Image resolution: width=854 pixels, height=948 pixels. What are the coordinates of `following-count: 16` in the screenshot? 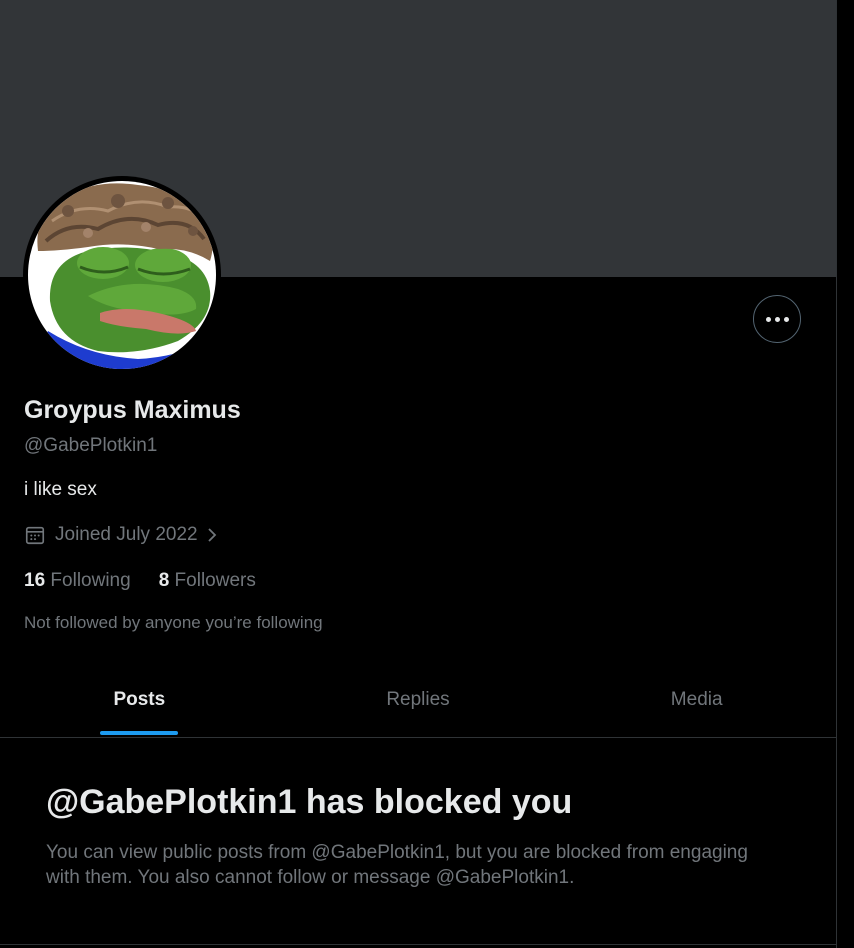 It's located at (35, 580).